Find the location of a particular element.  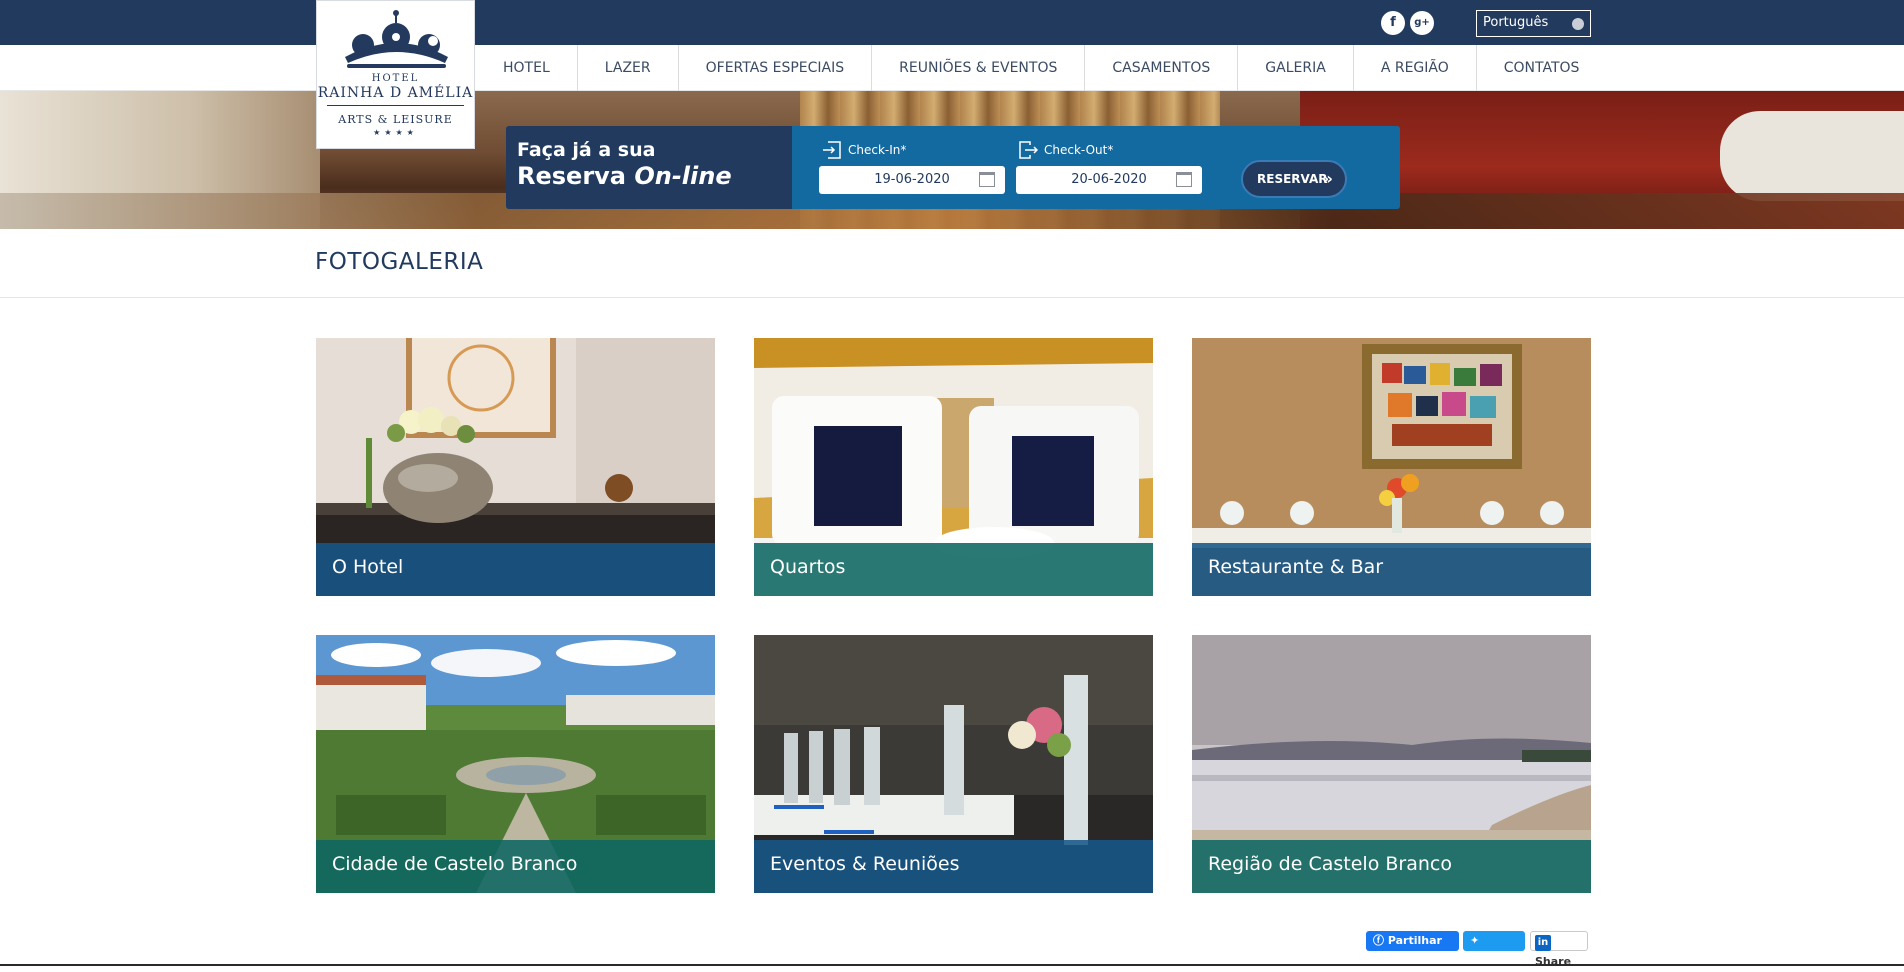

facebook-share-button: ⓕ Partilhar 0 is located at coordinates (1412, 949).